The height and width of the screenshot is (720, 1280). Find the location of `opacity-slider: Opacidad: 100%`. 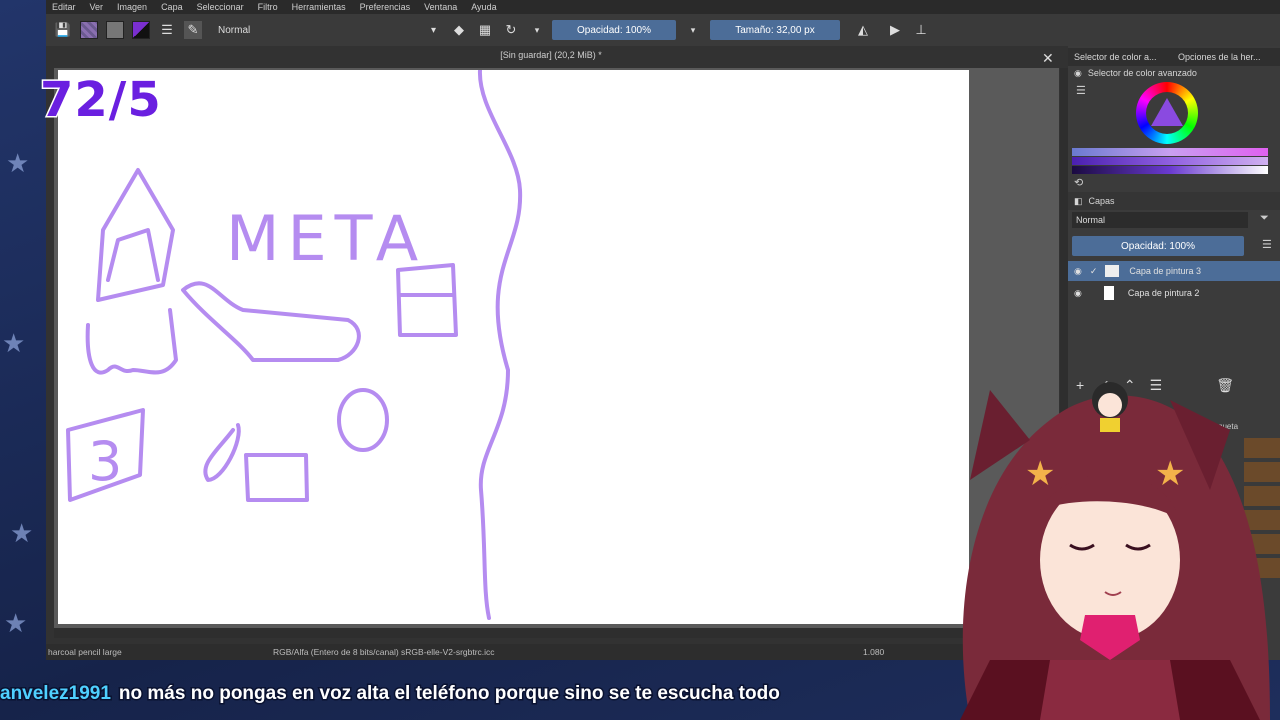

opacity-slider: Opacidad: 100% is located at coordinates (614, 30).